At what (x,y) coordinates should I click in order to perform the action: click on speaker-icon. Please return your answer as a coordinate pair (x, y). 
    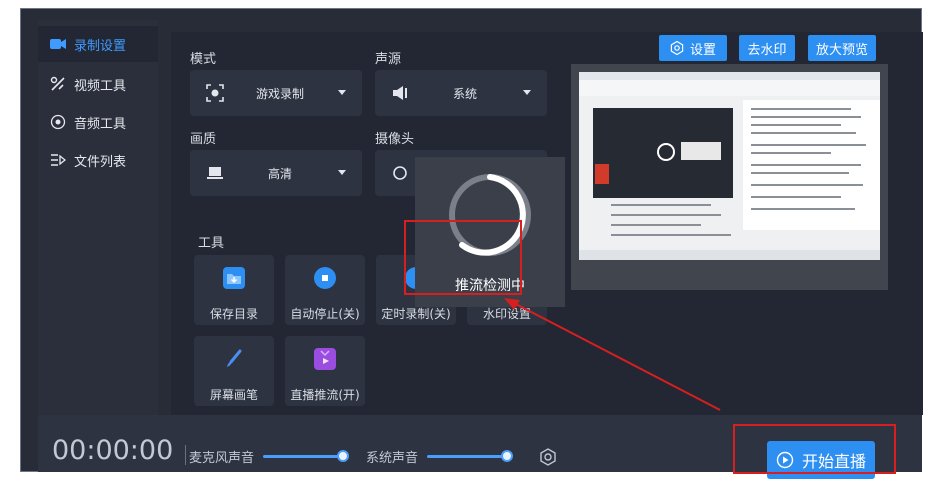
    Looking at the image, I should click on (400, 93).